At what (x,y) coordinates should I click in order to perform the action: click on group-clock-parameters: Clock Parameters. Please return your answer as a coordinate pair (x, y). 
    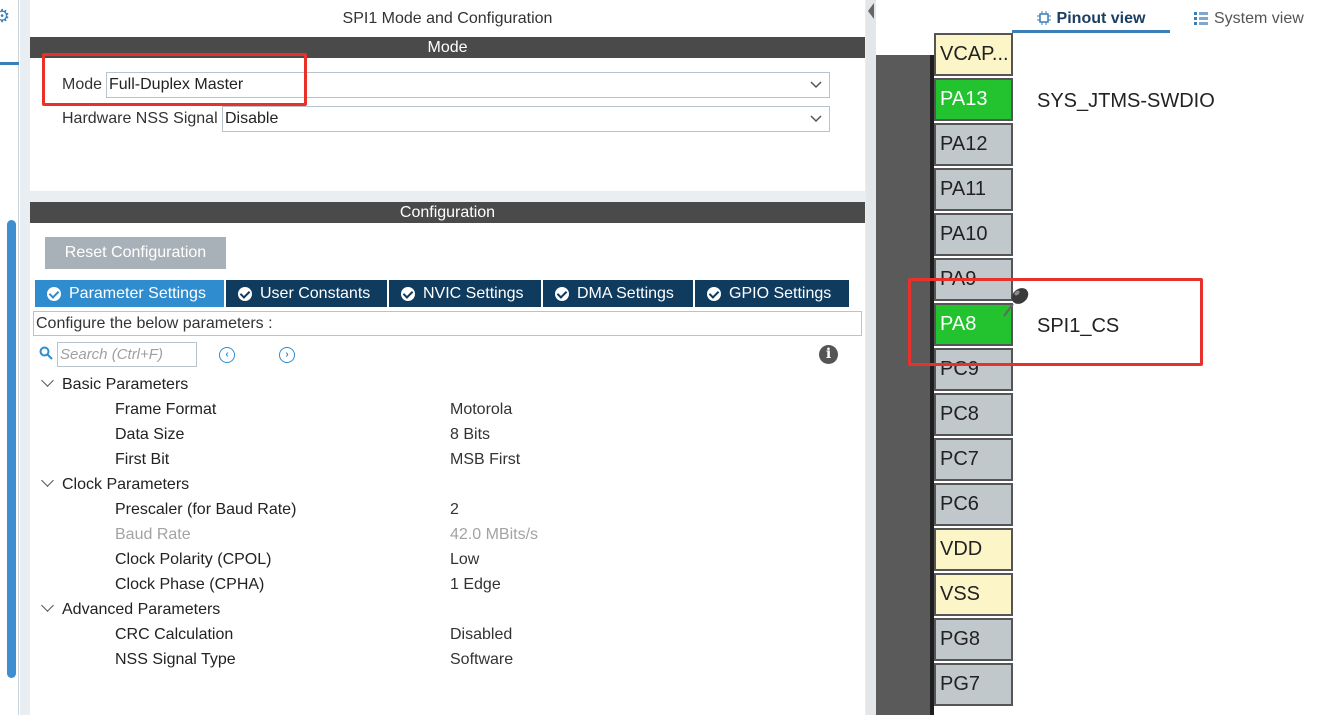
    Looking at the image, I should click on (114, 484).